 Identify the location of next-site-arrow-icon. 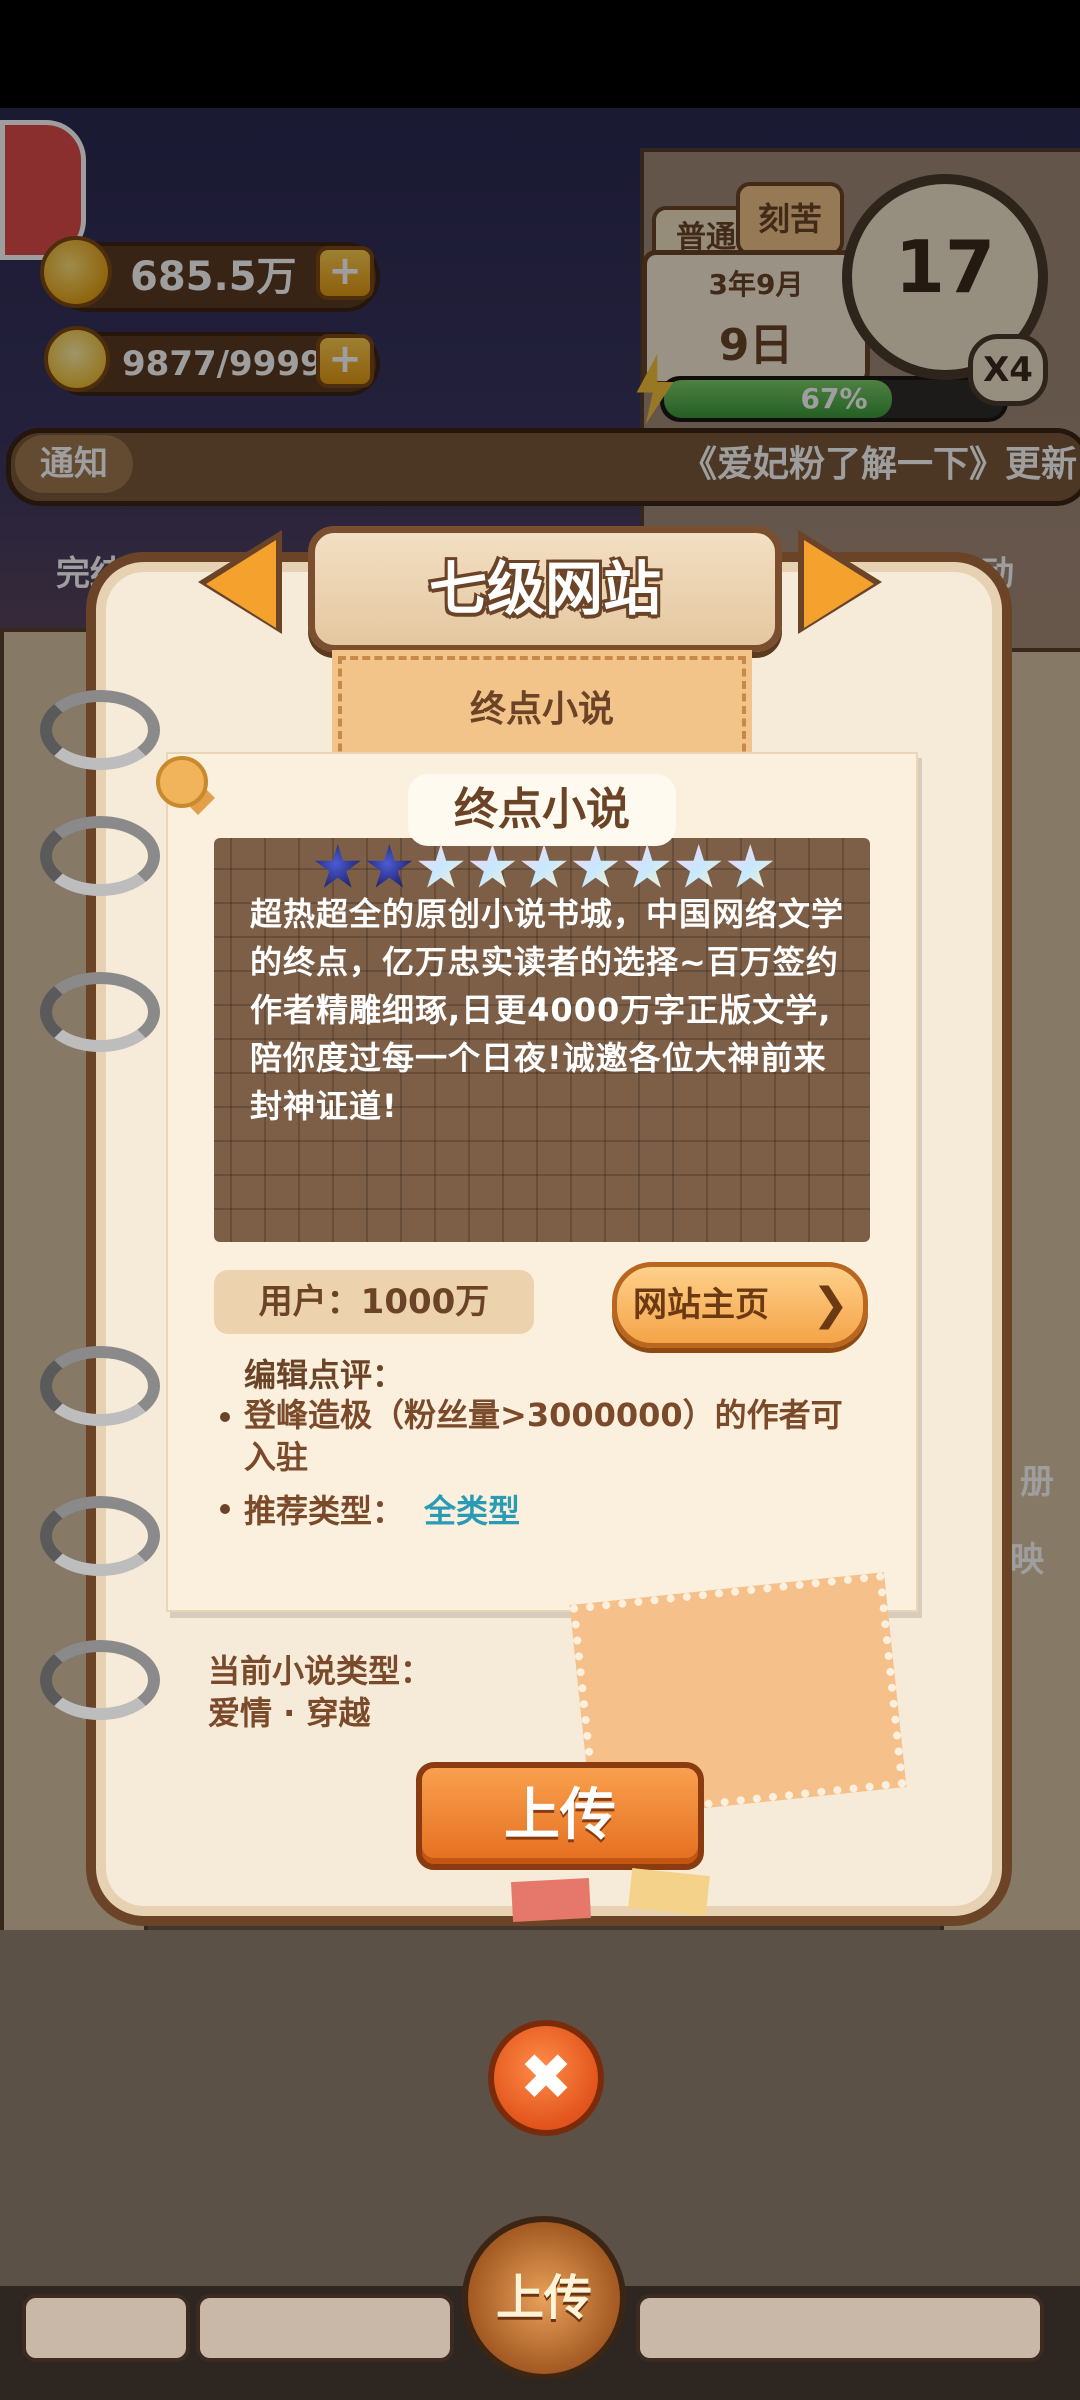
(839, 584).